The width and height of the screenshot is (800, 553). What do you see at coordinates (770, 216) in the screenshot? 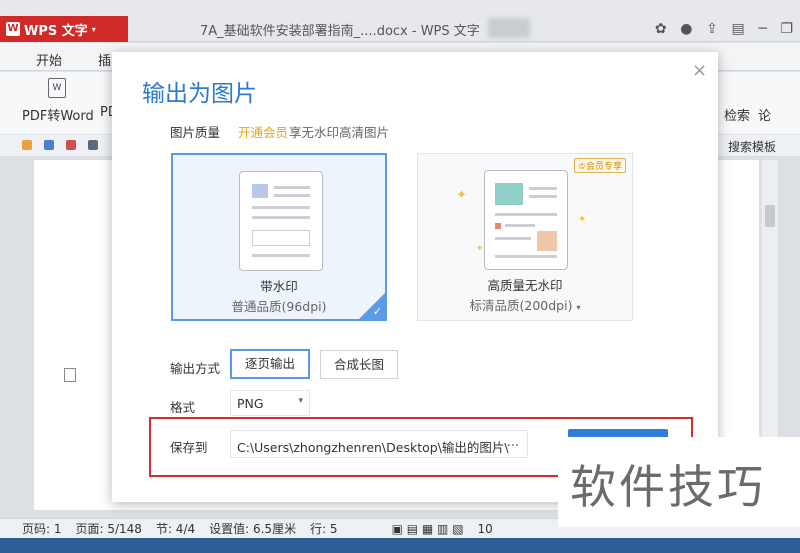
I see `scrollbar-thumb` at bounding box center [770, 216].